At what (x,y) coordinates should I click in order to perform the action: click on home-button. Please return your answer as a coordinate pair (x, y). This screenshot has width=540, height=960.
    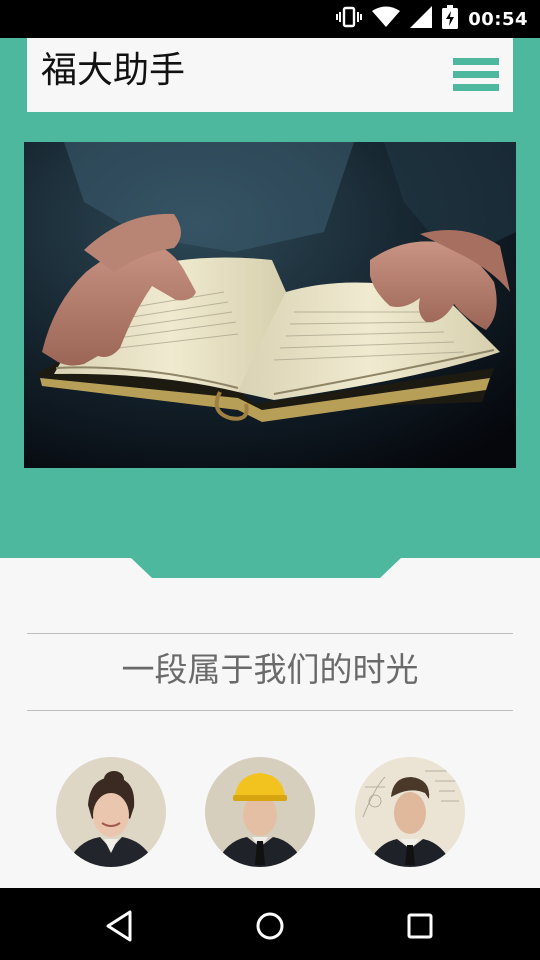
    Looking at the image, I should click on (270, 926).